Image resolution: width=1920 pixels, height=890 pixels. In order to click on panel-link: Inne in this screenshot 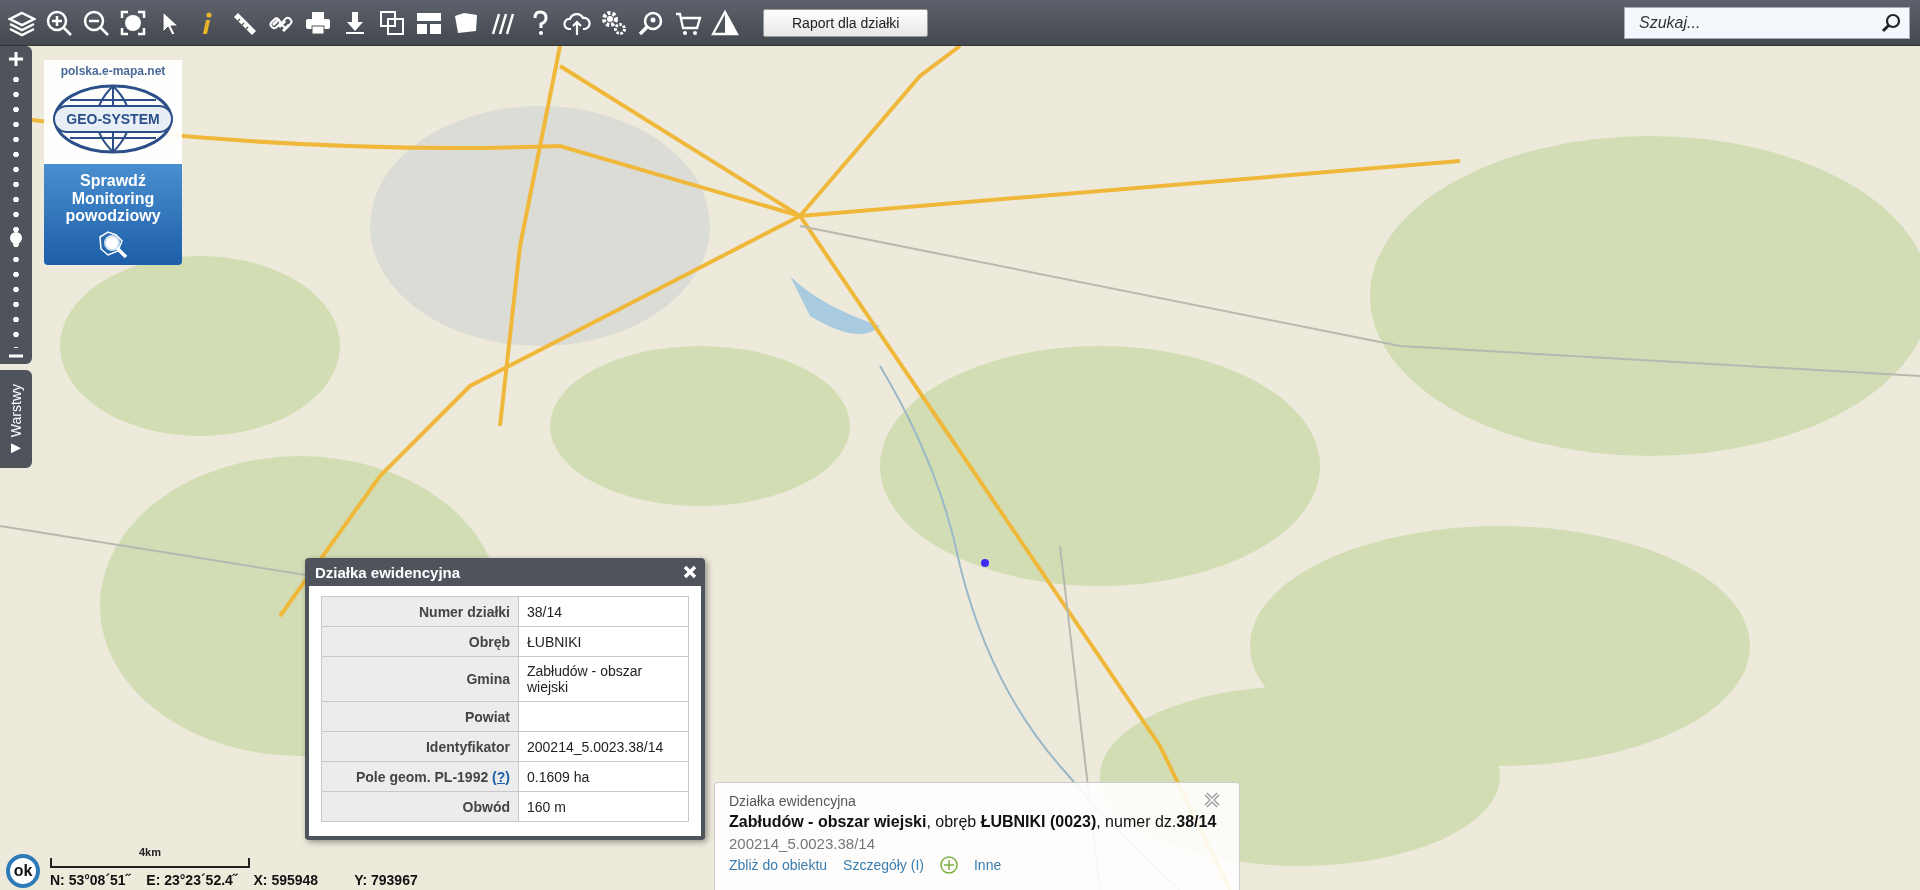, I will do `click(988, 865)`.